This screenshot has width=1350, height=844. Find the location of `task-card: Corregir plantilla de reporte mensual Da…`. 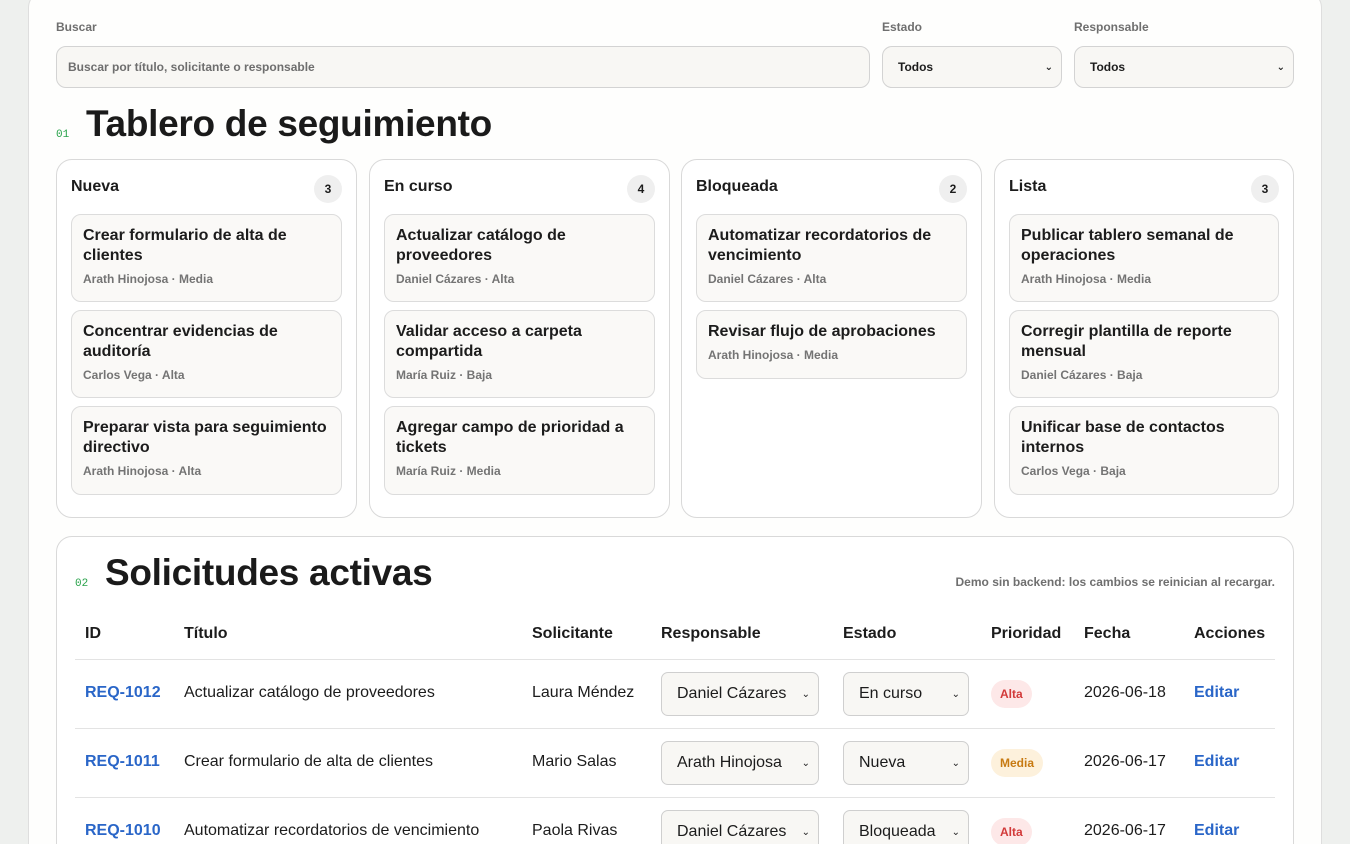

task-card: Corregir plantilla de reporte mensual Da… is located at coordinates (1144, 354).